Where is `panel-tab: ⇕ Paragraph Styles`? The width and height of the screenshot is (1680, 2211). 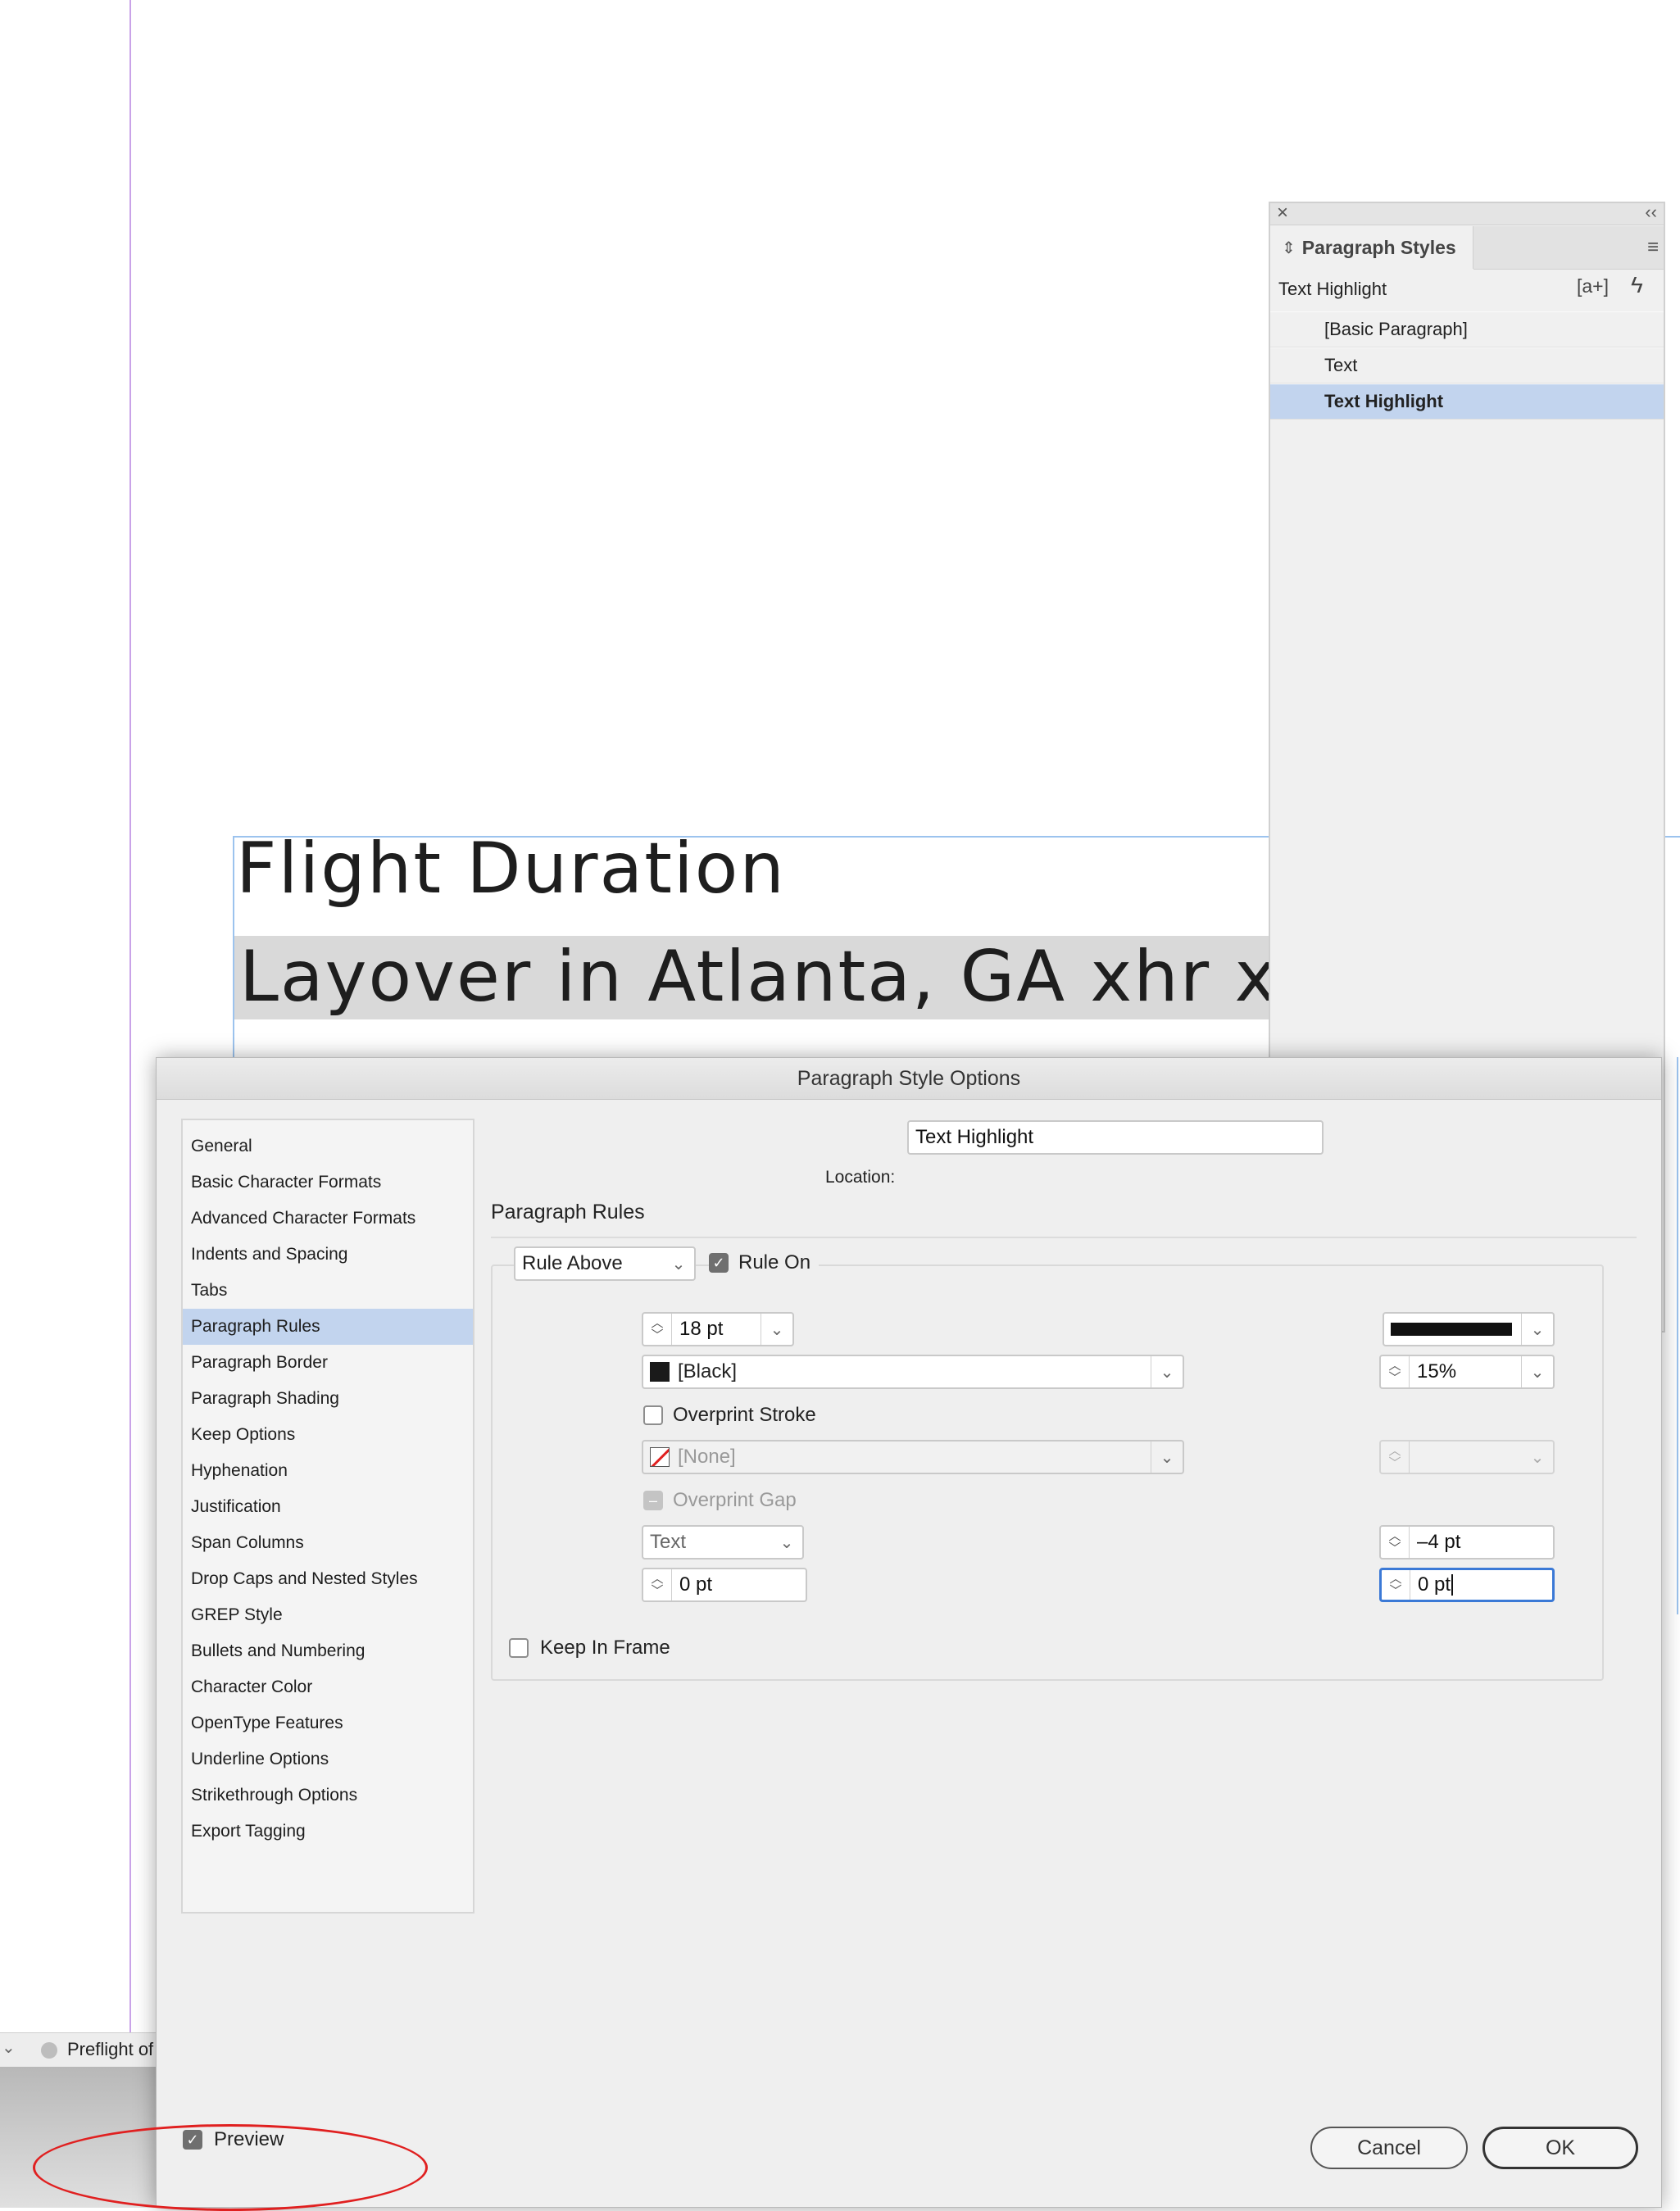 panel-tab: ⇕ Paragraph Styles is located at coordinates (1371, 247).